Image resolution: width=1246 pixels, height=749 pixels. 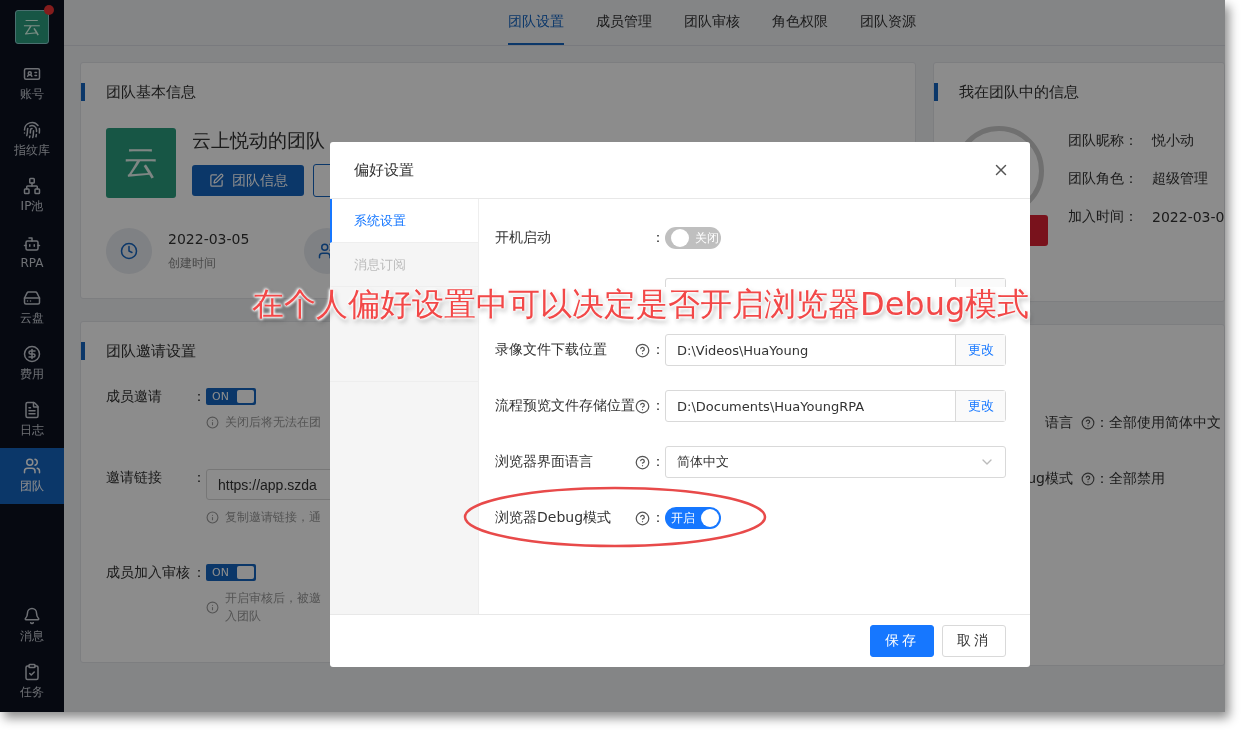 I want to click on field-label: 成员加入审核, so click(x=148, y=573).